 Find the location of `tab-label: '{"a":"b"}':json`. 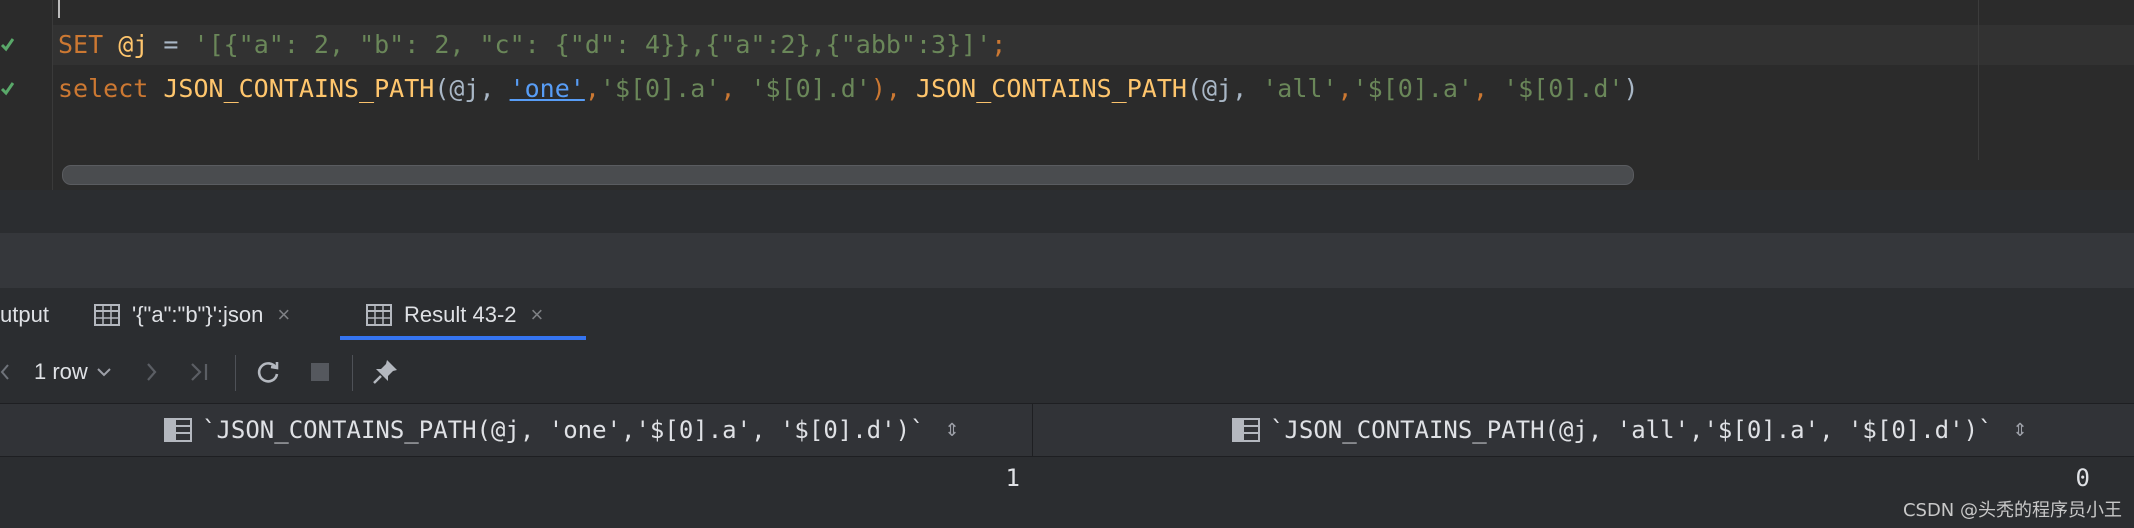

tab-label: '{"a":"b"}':json is located at coordinates (198, 314).